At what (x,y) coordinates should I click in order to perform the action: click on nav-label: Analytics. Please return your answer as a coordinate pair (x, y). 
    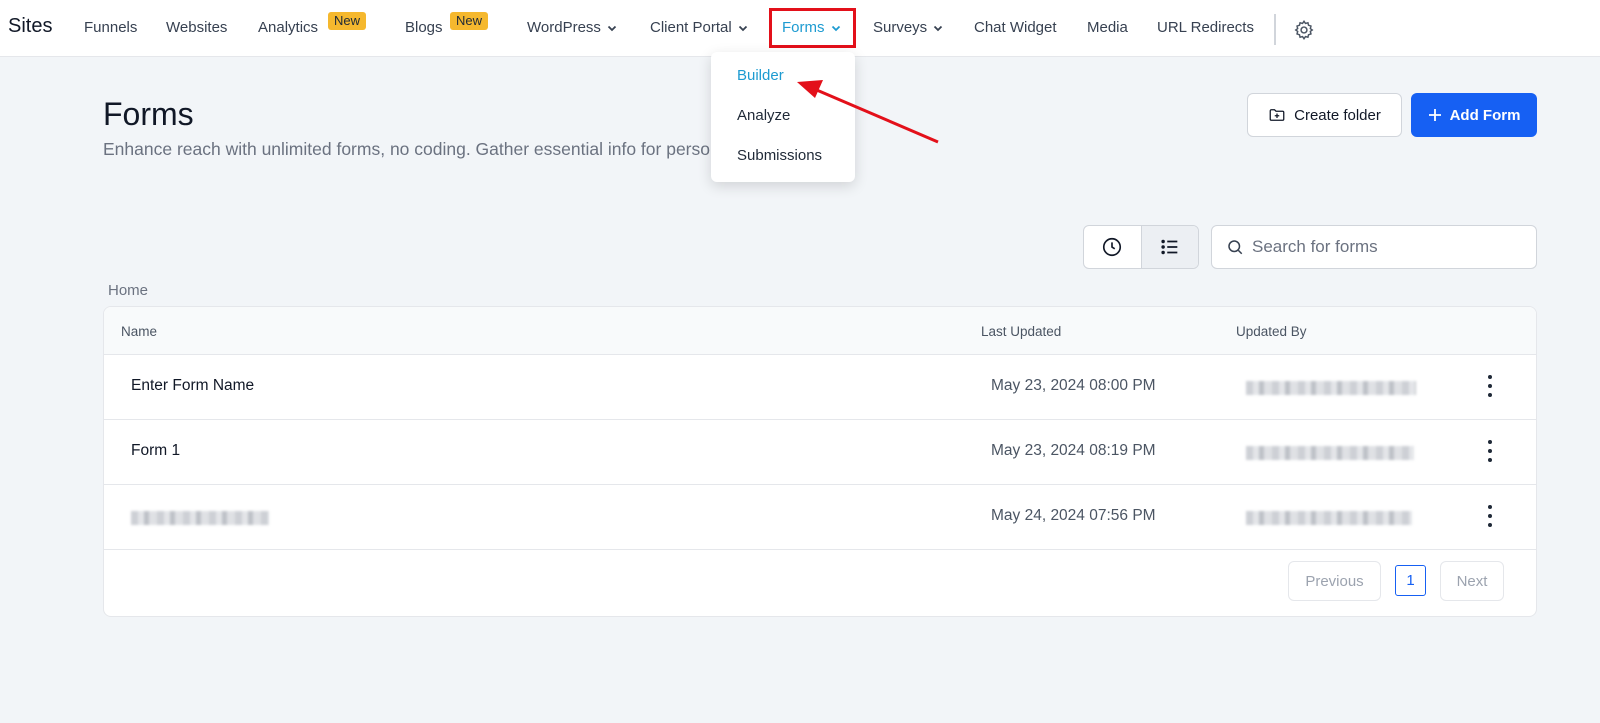
    Looking at the image, I should click on (288, 27).